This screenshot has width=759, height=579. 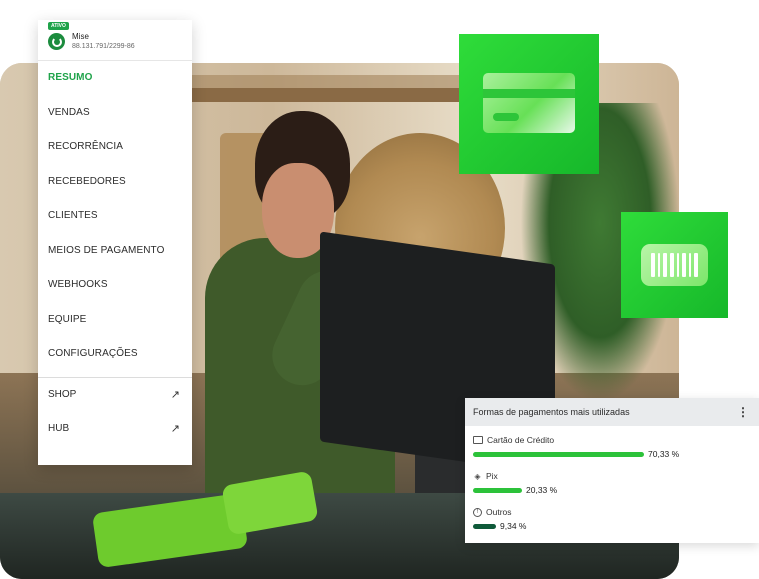 What do you see at coordinates (477, 512) in the screenshot?
I see `info-icon: !` at bounding box center [477, 512].